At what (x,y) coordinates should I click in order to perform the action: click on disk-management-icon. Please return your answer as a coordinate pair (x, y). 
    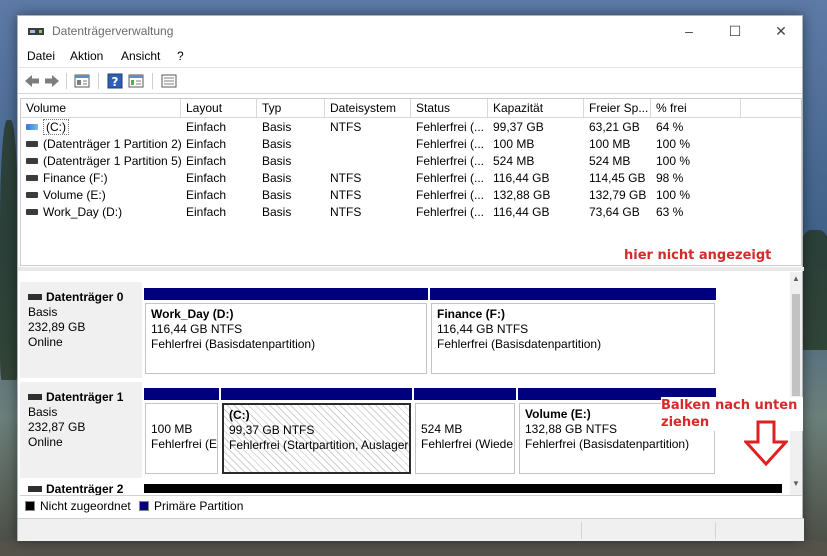
    Looking at the image, I should click on (36, 31).